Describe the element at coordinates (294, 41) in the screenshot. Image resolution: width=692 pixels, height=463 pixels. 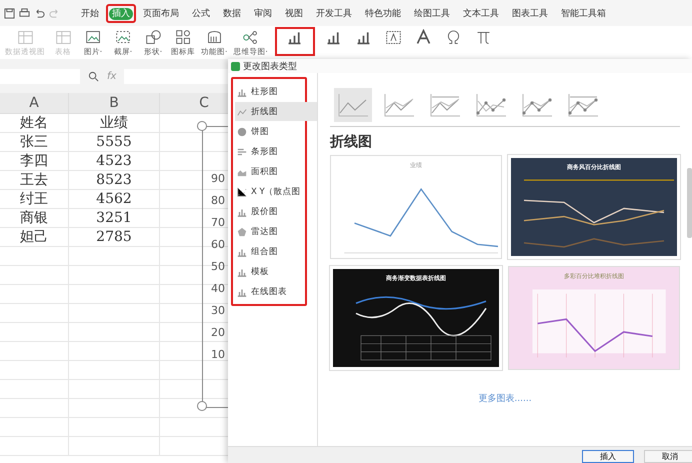
I see `ribbon-tool` at that location.